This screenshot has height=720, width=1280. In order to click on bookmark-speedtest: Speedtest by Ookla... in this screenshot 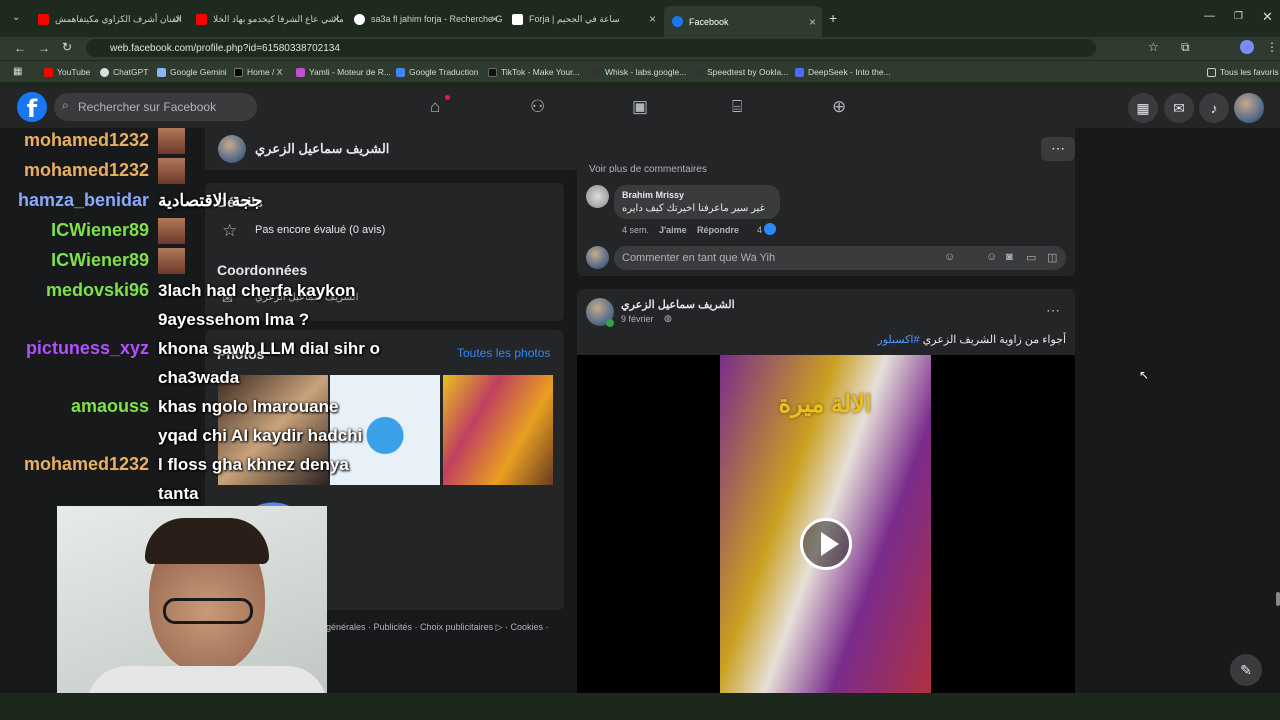, I will do `click(741, 72)`.